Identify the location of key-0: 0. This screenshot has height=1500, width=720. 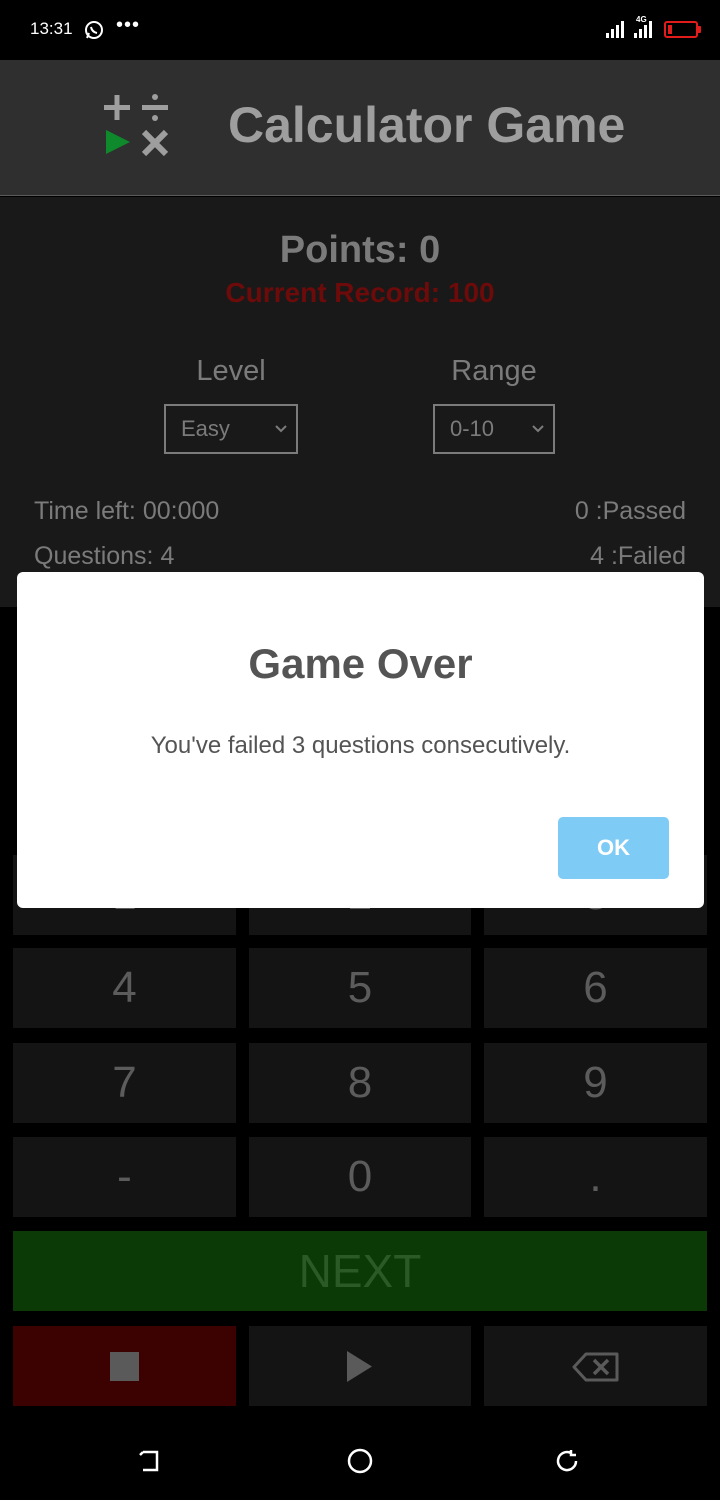
(360, 1177).